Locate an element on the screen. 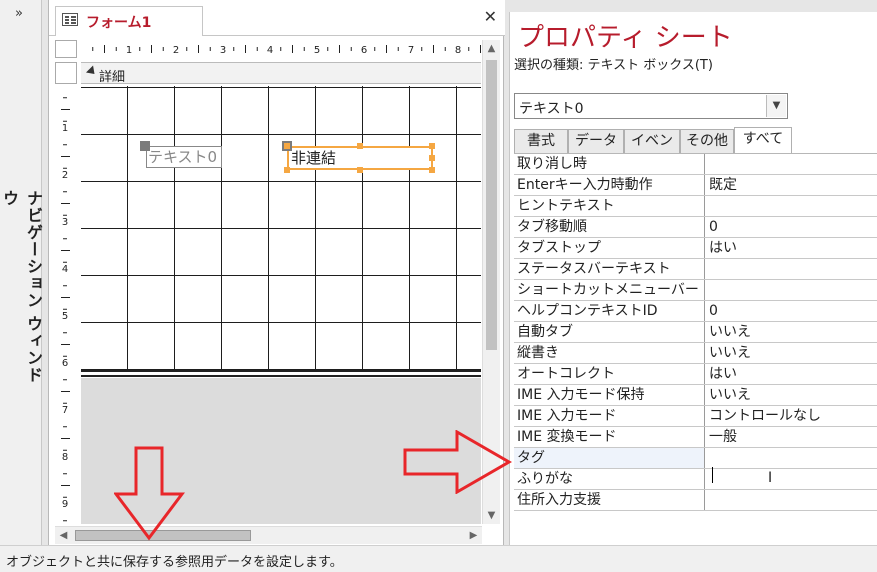  scroll-left-icon: ◀ is located at coordinates (63, 535).